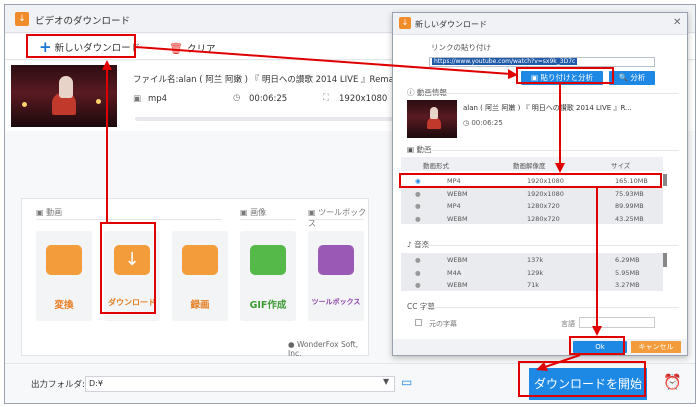 This screenshot has height=407, width=700. Describe the element at coordinates (323, 60) in the screenshot. I see `arrow-new-to-paste` at that location.